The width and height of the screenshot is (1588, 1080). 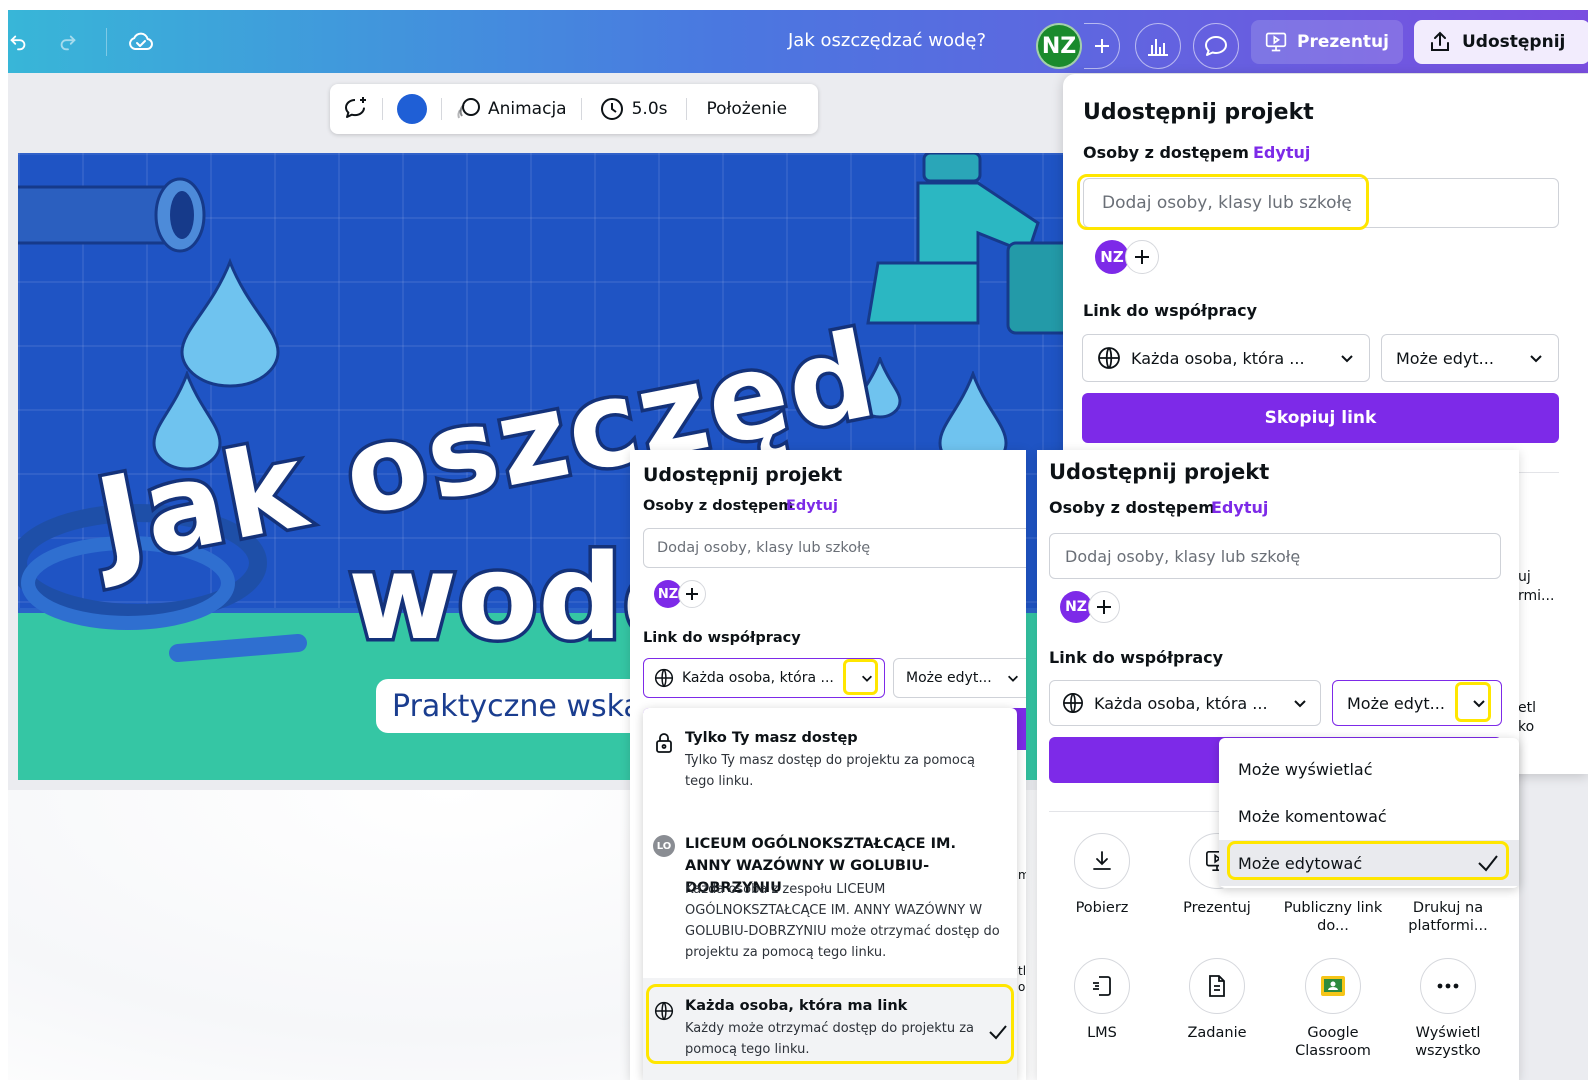 I want to click on share-button: Udostępnij, so click(x=1501, y=42).